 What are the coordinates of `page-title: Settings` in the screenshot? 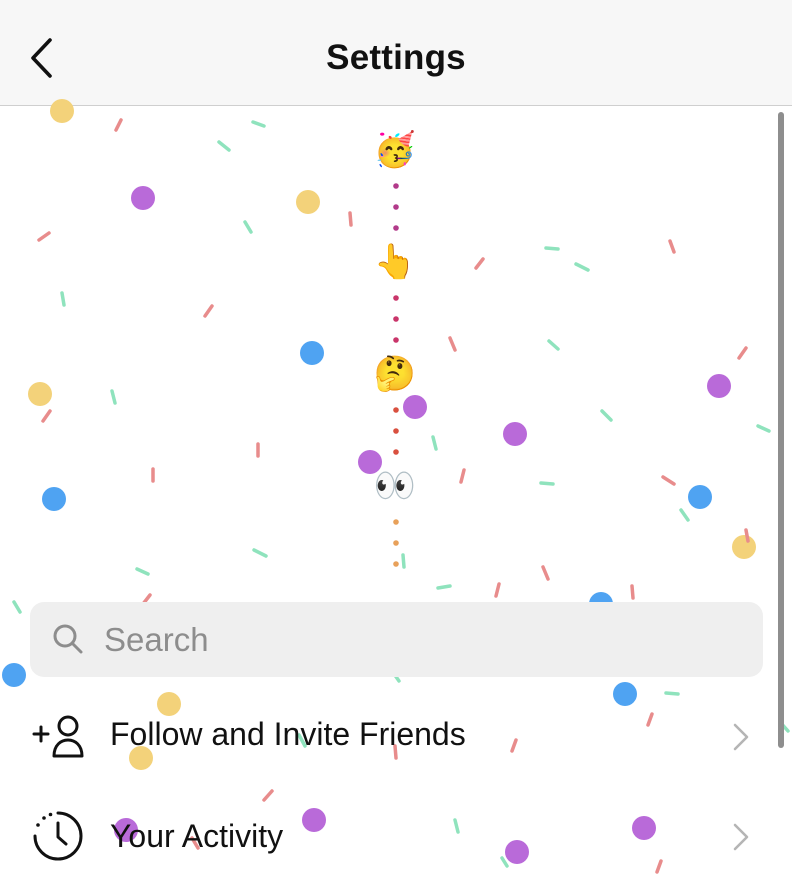 It's located at (396, 57).